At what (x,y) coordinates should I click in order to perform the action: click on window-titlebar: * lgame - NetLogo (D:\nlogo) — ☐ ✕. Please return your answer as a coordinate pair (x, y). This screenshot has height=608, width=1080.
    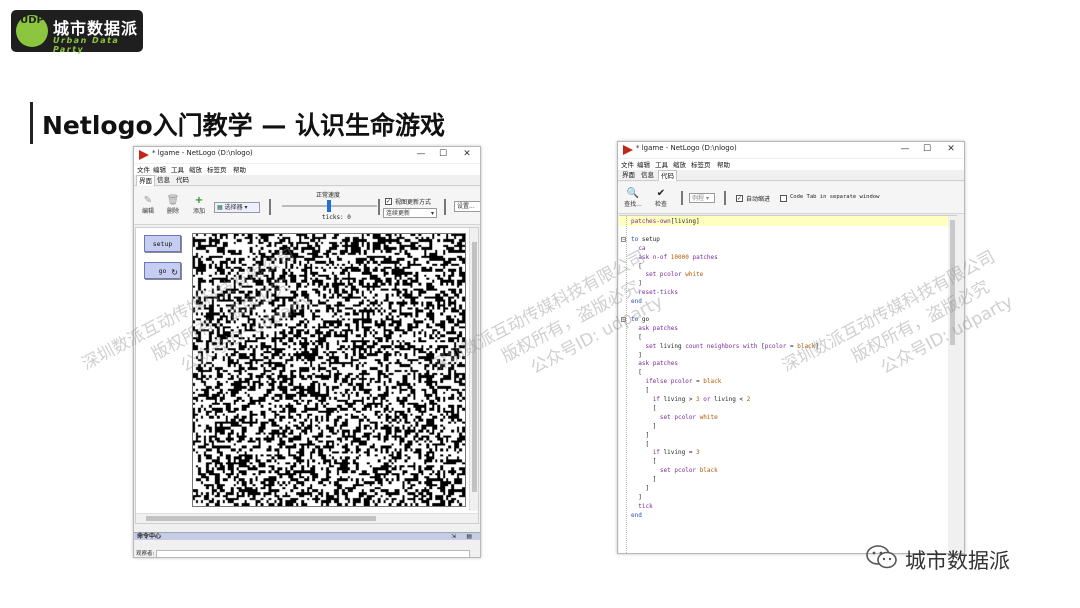
    Looking at the image, I should click on (307, 155).